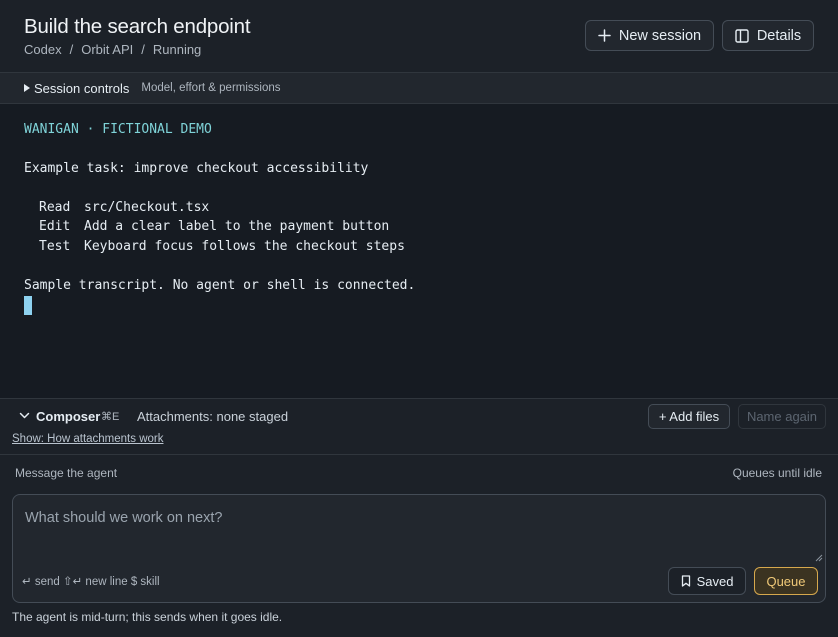  Describe the element at coordinates (66, 473) in the screenshot. I see `message-label: Message the agent` at that location.